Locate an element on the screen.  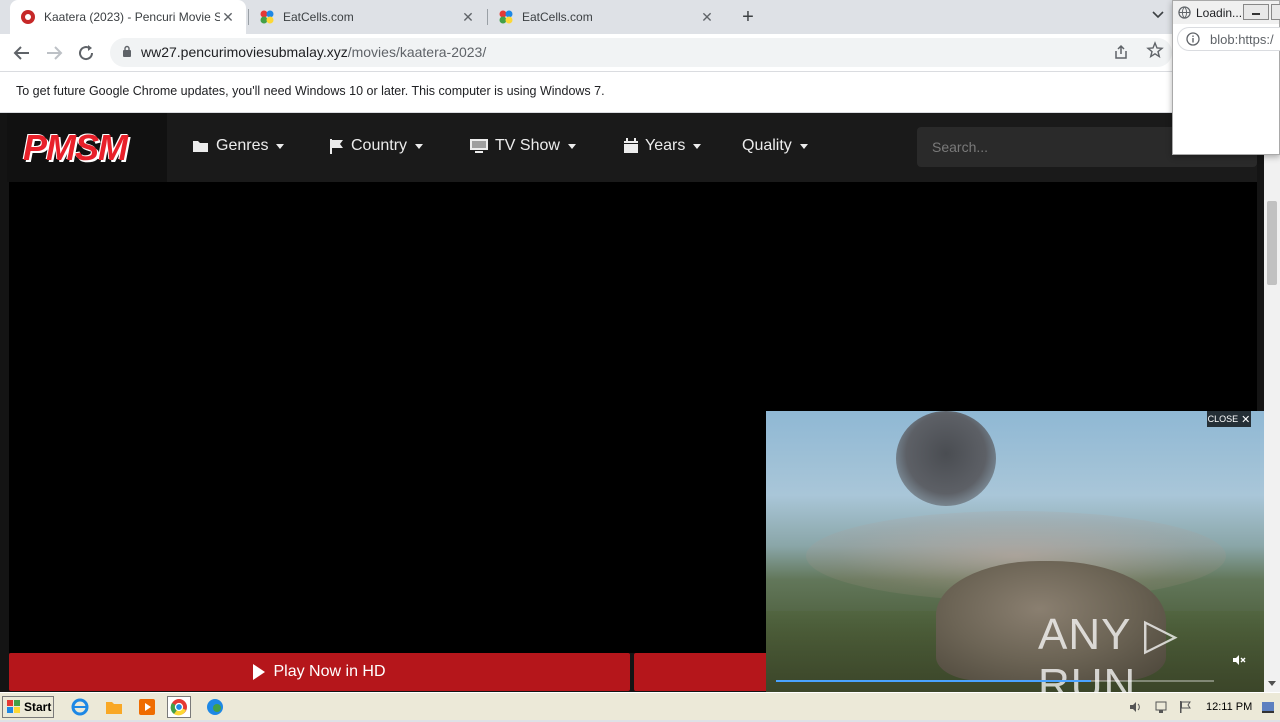
popup-url: blob:https:/ is located at coordinates (1242, 39).